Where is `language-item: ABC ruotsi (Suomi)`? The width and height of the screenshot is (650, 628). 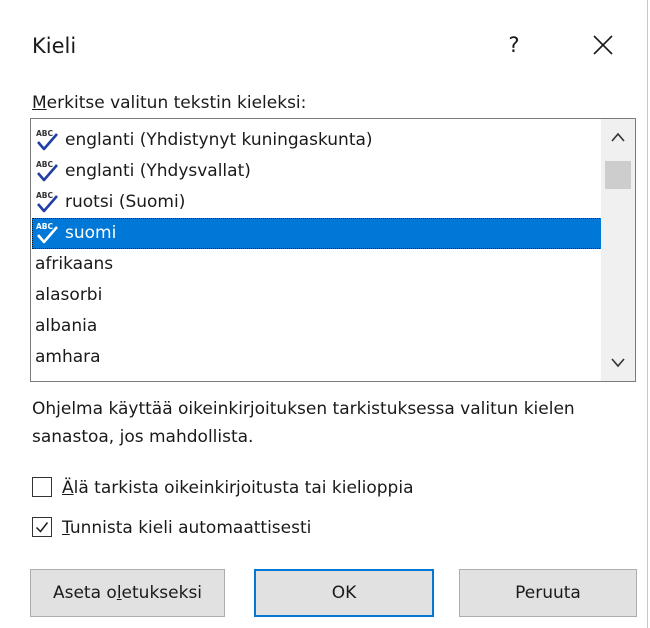 language-item: ABC ruotsi (Suomi) is located at coordinates (317, 202).